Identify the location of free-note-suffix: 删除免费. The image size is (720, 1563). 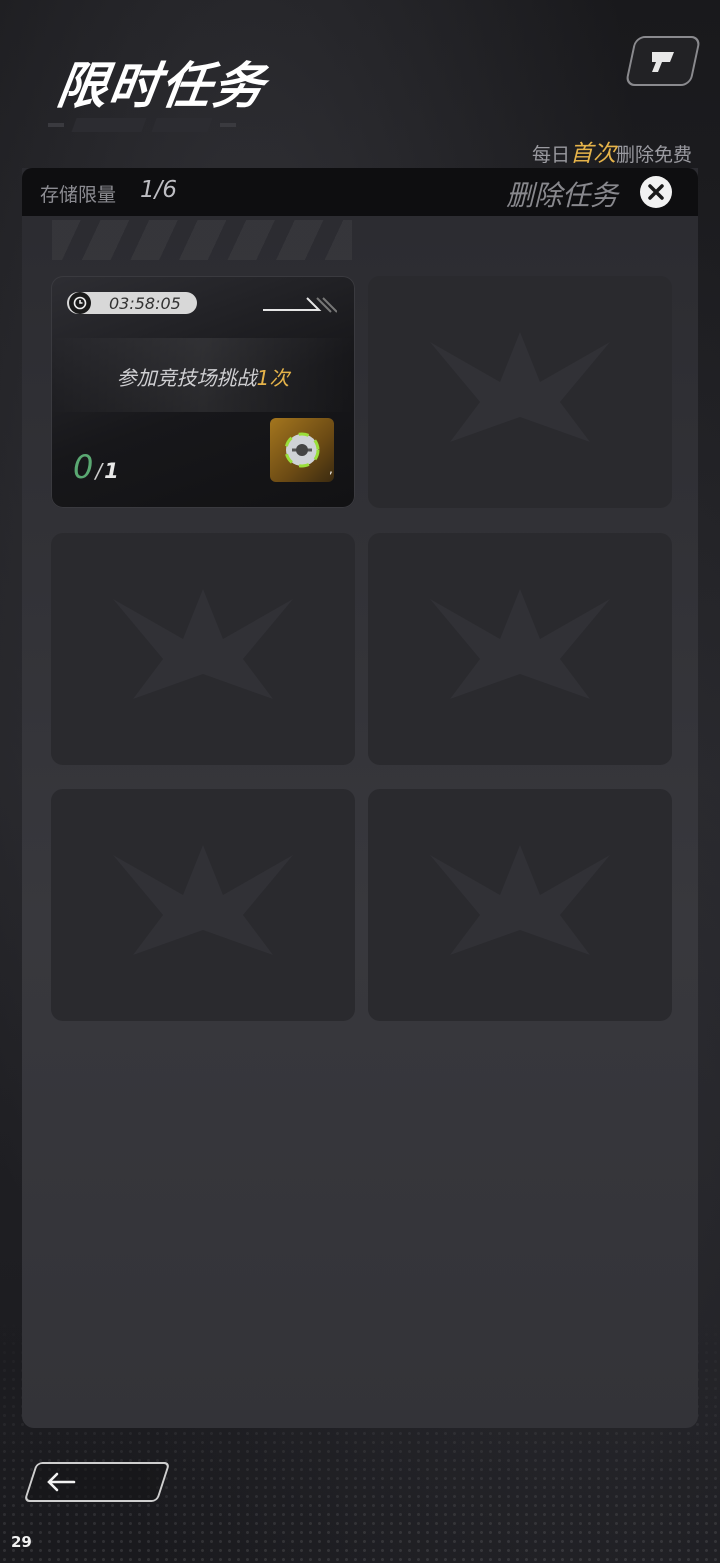
(653, 155).